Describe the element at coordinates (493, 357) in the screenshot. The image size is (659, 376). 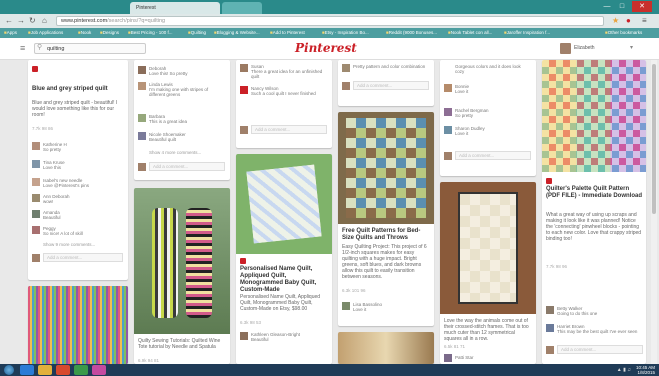
I see `comment-author: Patti Star` at that location.